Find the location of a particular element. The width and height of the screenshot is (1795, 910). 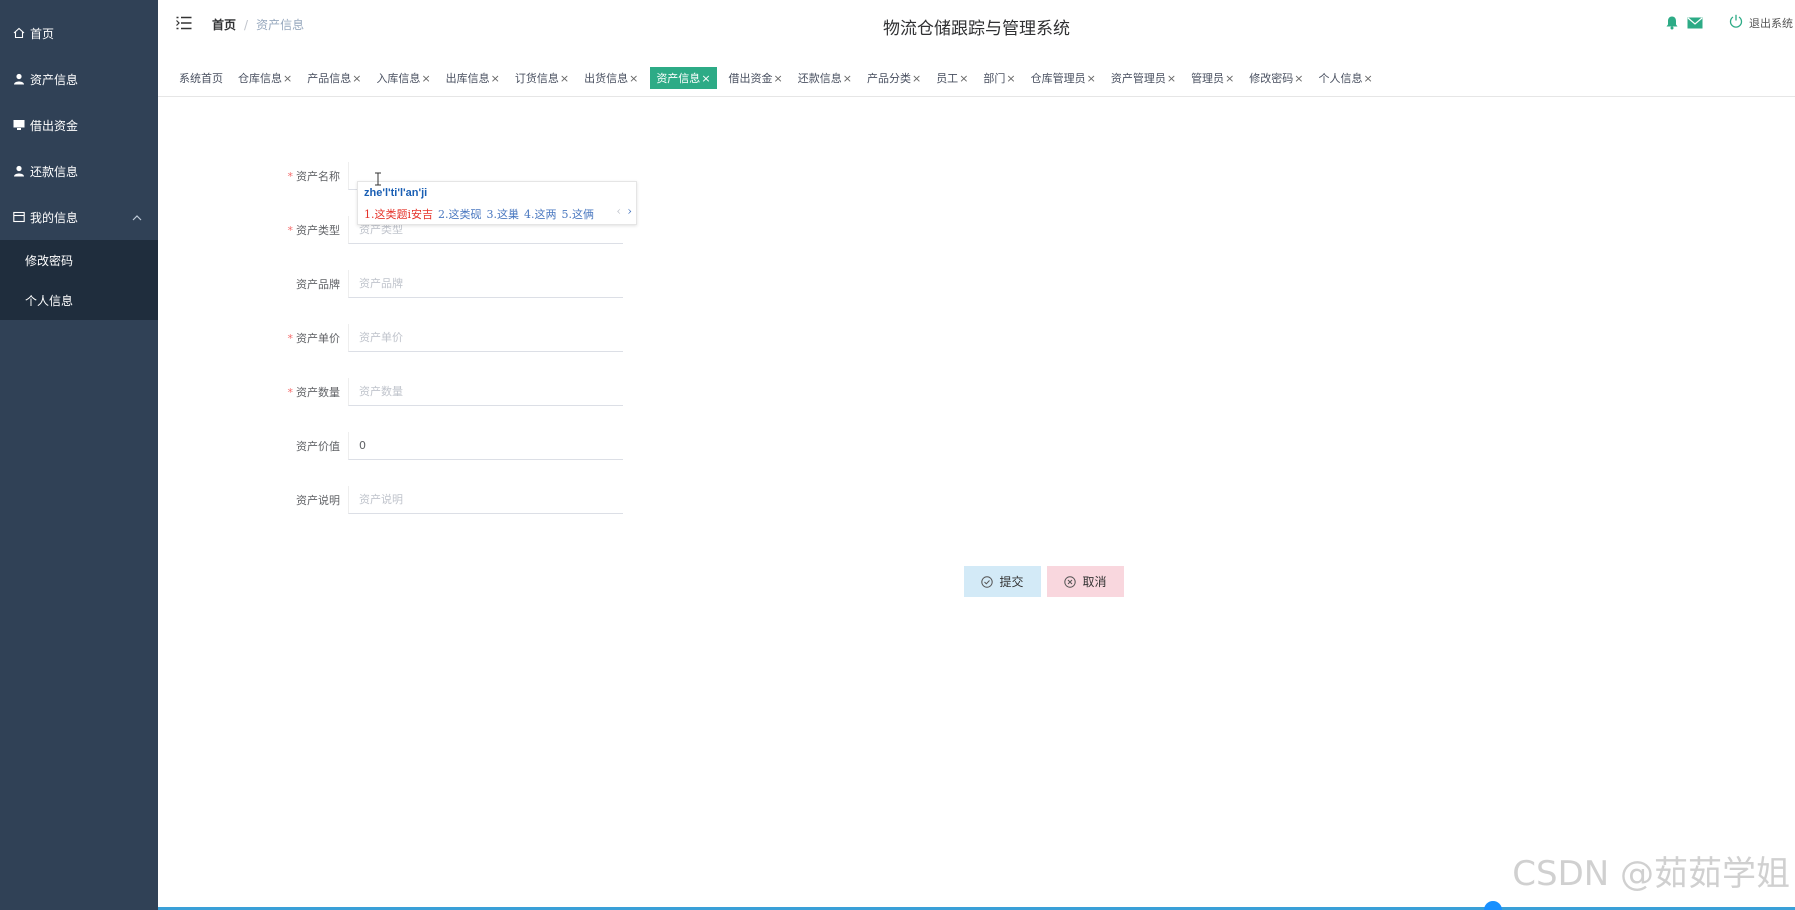

card-icon is located at coordinates (19, 217).